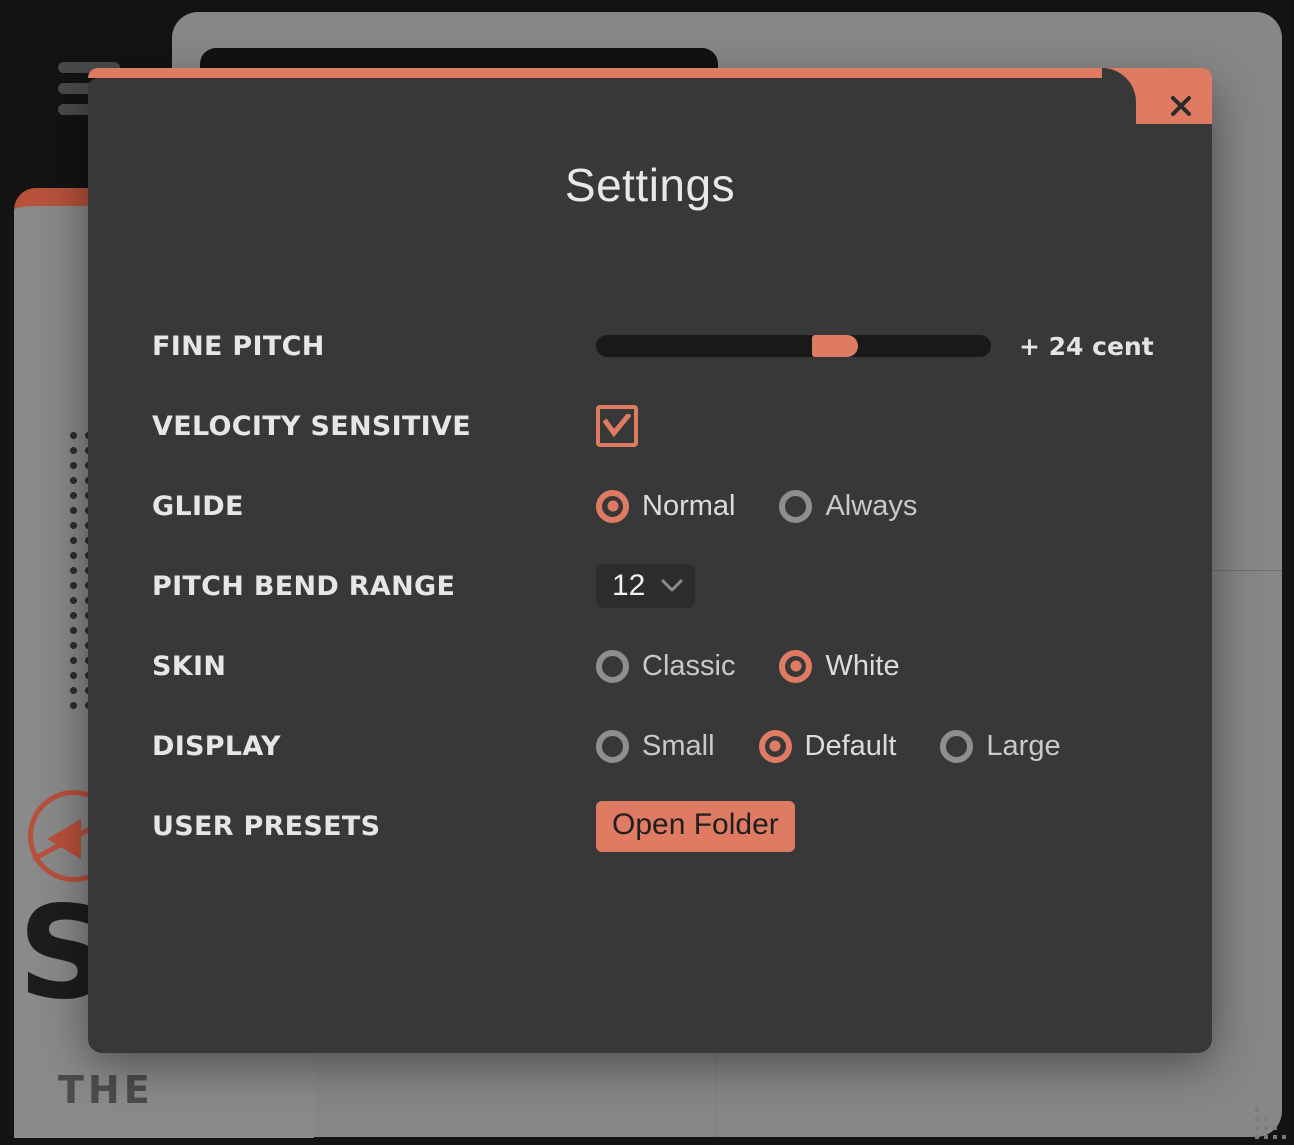 Image resolution: width=1294 pixels, height=1145 pixels. Describe the element at coordinates (757, 506) in the screenshot. I see `glide-radio-group: Normal Always` at that location.